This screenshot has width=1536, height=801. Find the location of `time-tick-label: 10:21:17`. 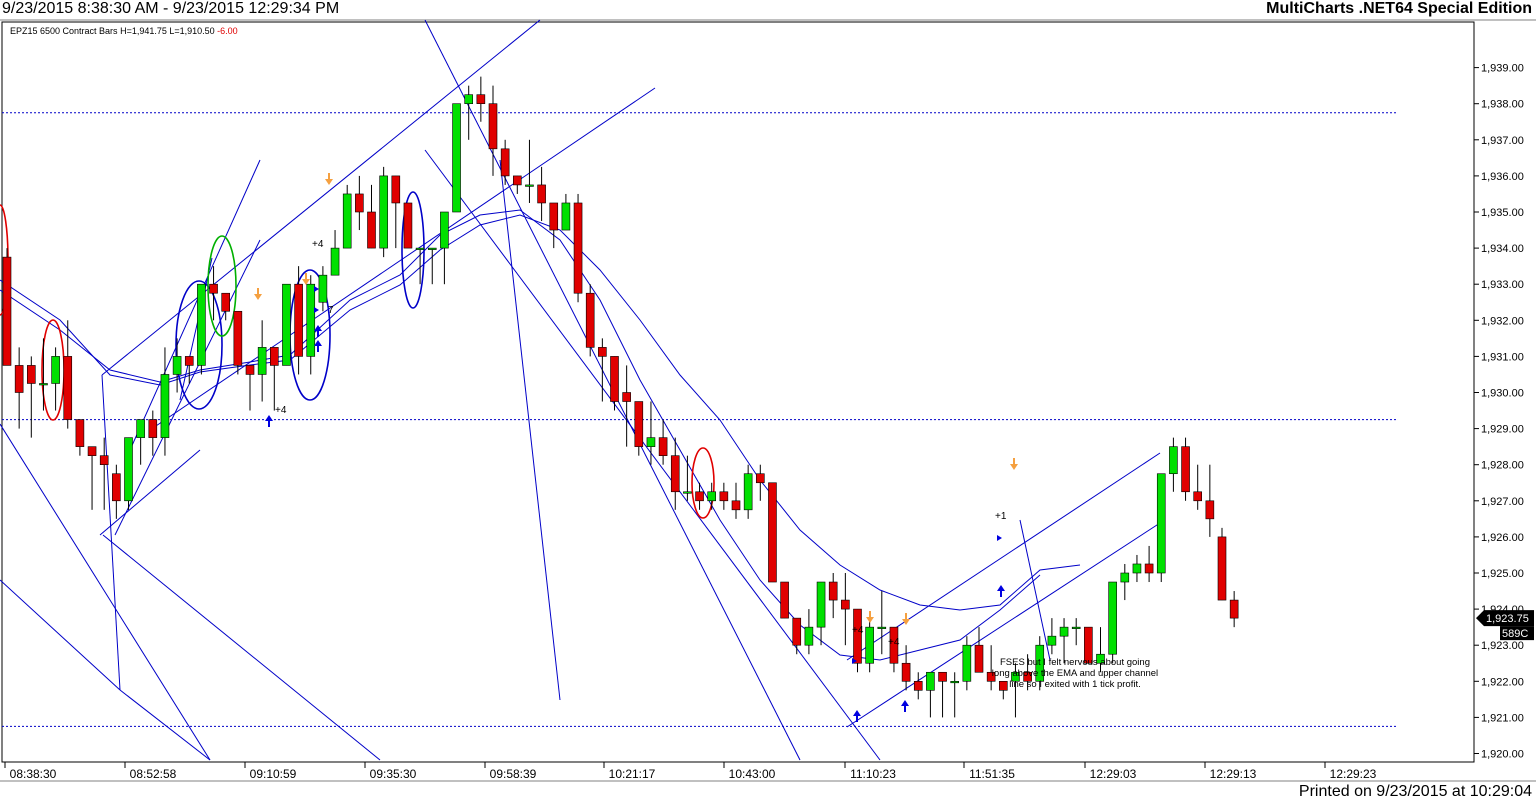

time-tick-label: 10:21:17 is located at coordinates (632, 774).